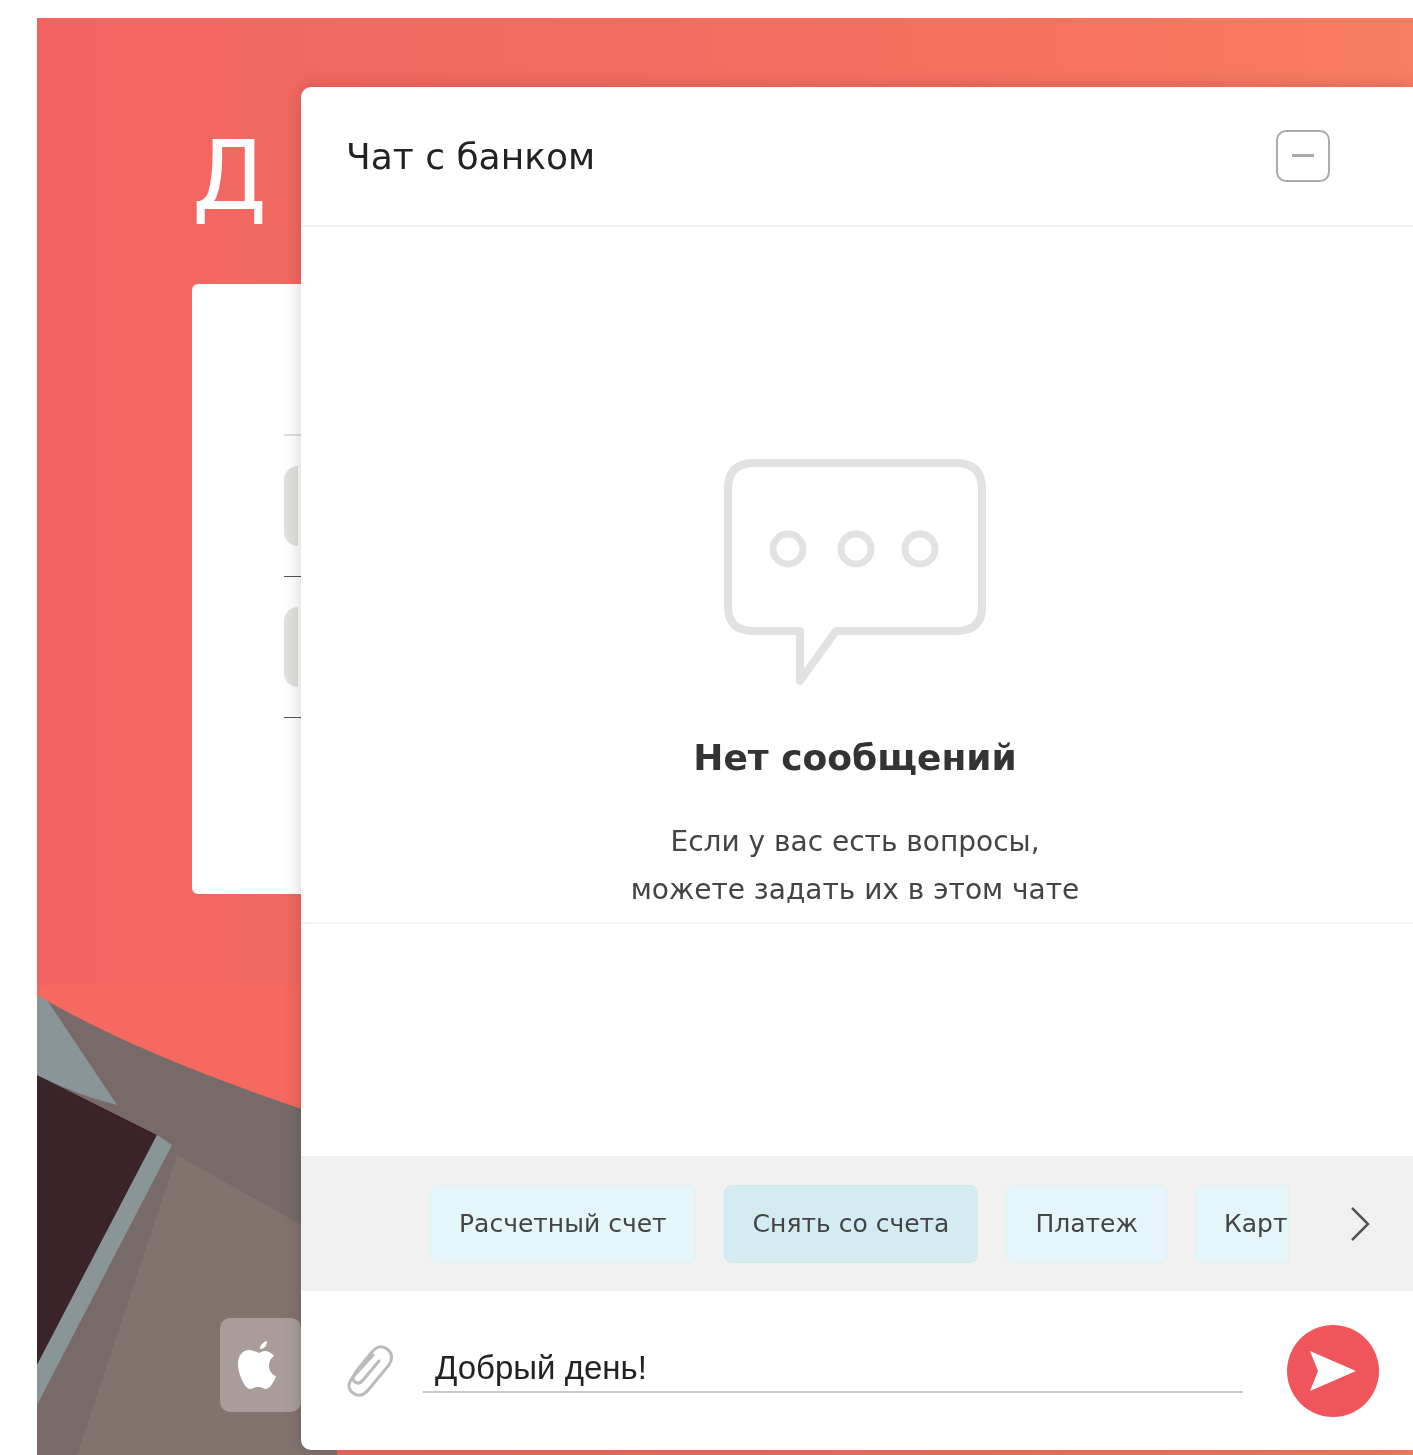 The image size is (1413, 1455). I want to click on minimize-button, so click(1303, 156).